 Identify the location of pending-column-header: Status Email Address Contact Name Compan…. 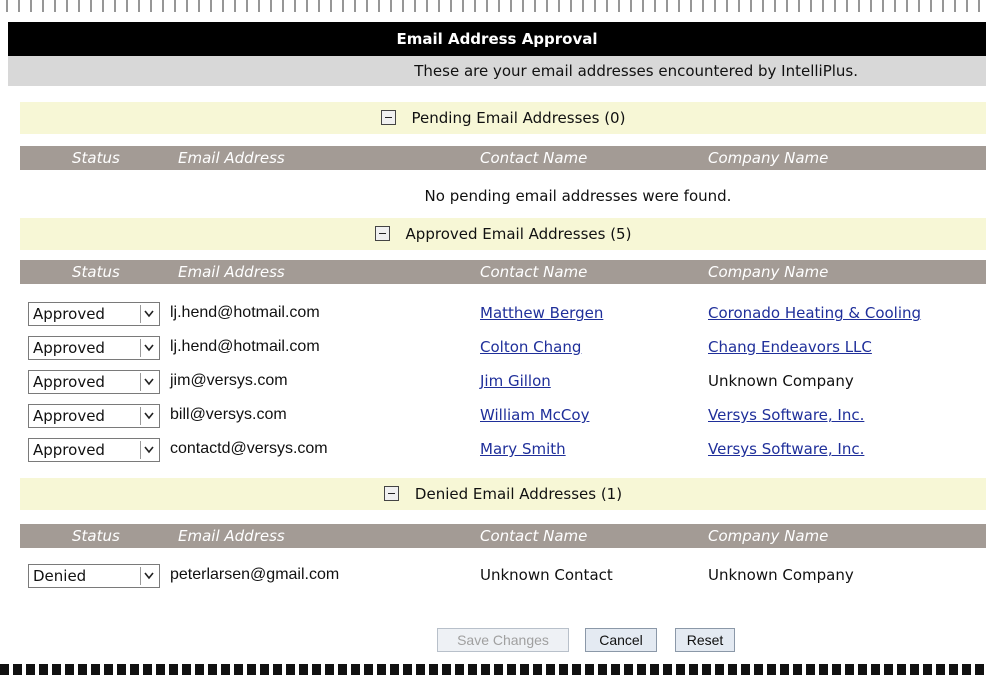
(503, 158).